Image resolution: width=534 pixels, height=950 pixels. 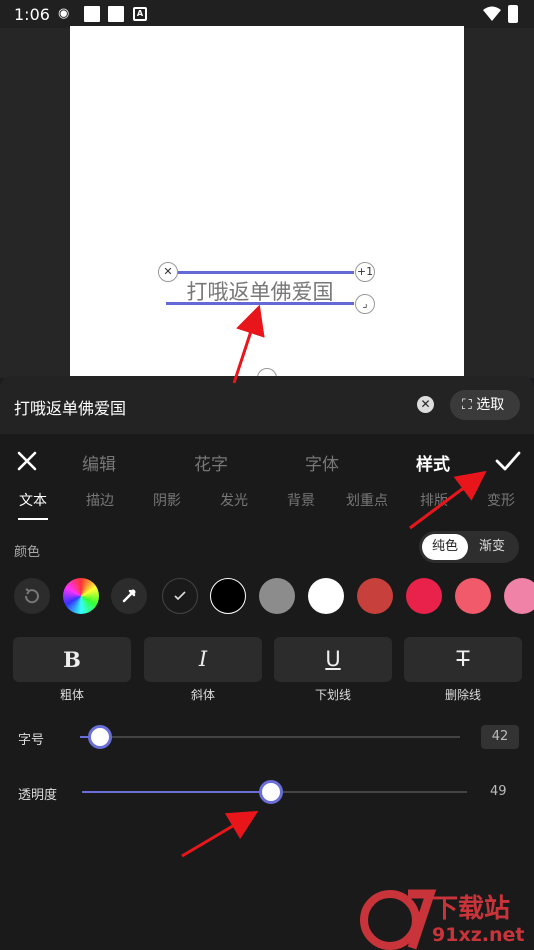 What do you see at coordinates (267, 405) in the screenshot?
I see `text-input-bar: 打哦返单佛爱国 ✕ ⛶ 选取` at bounding box center [267, 405].